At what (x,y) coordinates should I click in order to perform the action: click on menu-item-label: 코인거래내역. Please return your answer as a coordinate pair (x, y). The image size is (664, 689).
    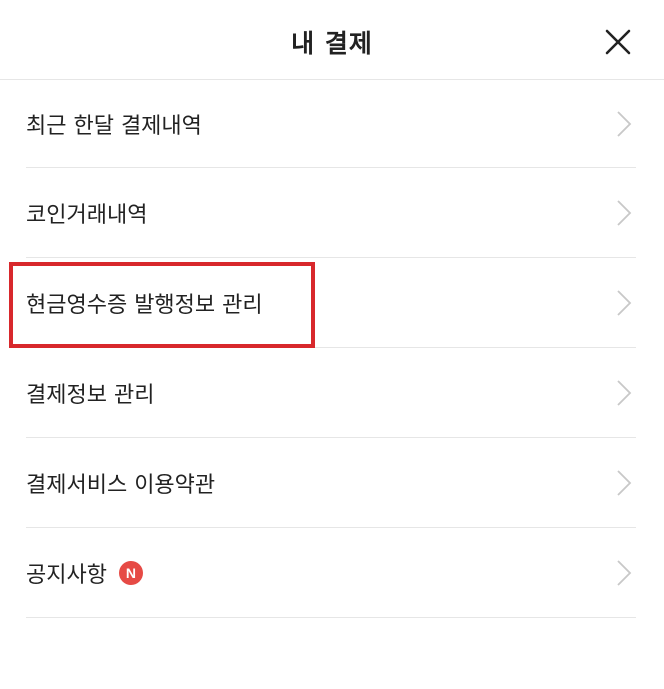
    Looking at the image, I should click on (87, 215).